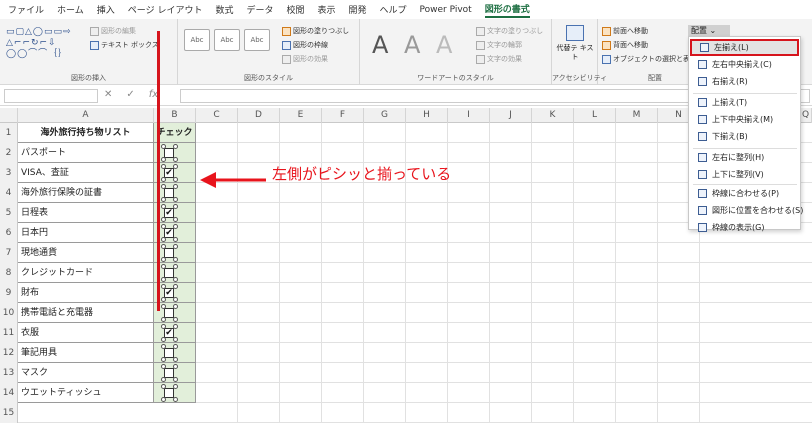 This screenshot has height=428, width=812. What do you see at coordinates (509, 31) in the screenshot?
I see `text-fill-button: 文字の塗りつぶし` at bounding box center [509, 31].